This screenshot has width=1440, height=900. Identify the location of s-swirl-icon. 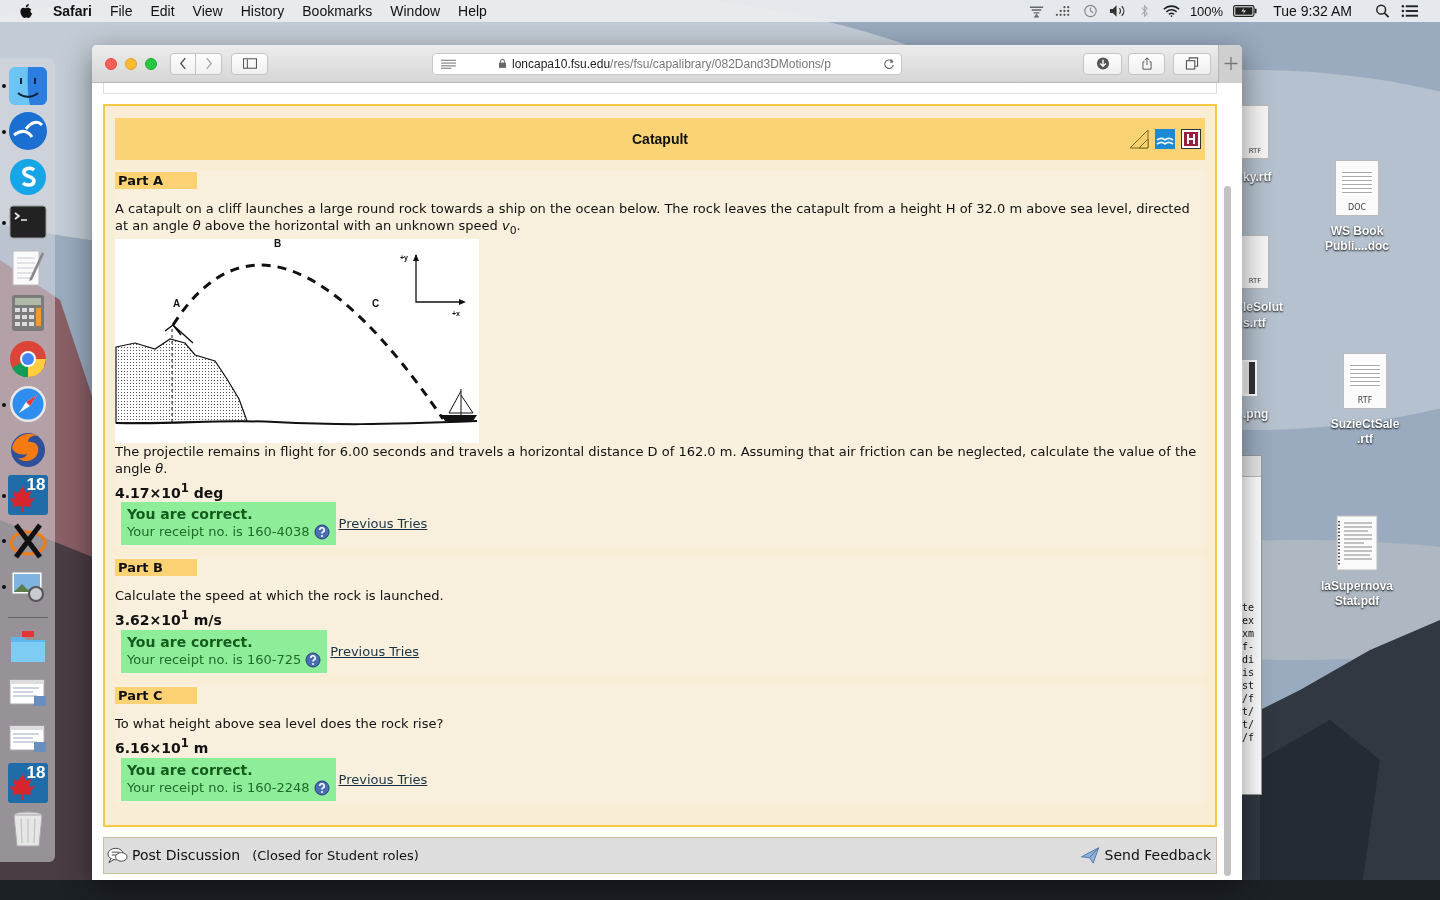
(27, 176).